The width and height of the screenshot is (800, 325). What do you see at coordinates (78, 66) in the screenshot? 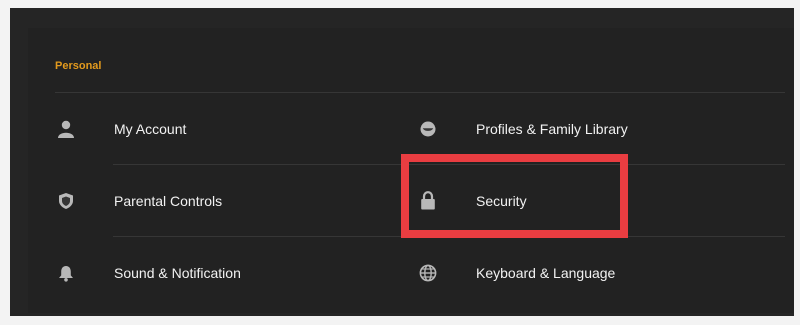
I see `section-title: Personal` at bounding box center [78, 66].